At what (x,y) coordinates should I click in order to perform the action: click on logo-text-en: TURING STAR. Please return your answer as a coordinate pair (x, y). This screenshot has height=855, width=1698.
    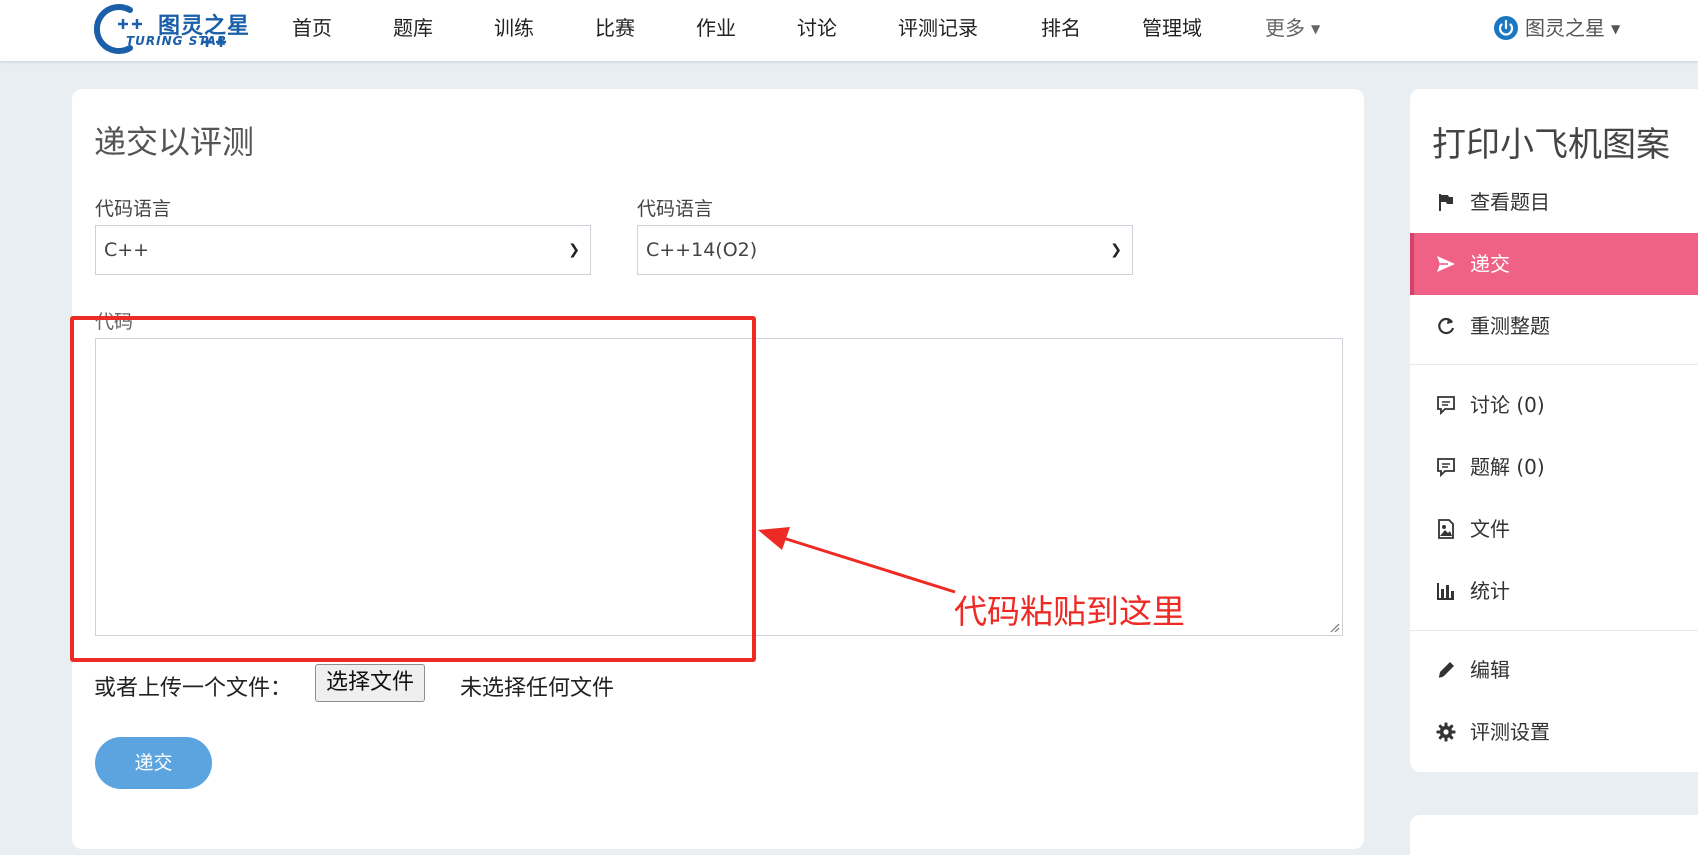
    Looking at the image, I should click on (177, 41).